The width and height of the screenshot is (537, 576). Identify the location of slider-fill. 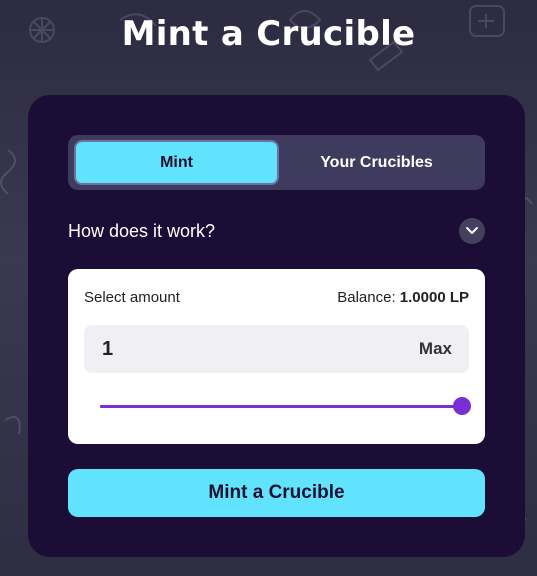
(281, 406).